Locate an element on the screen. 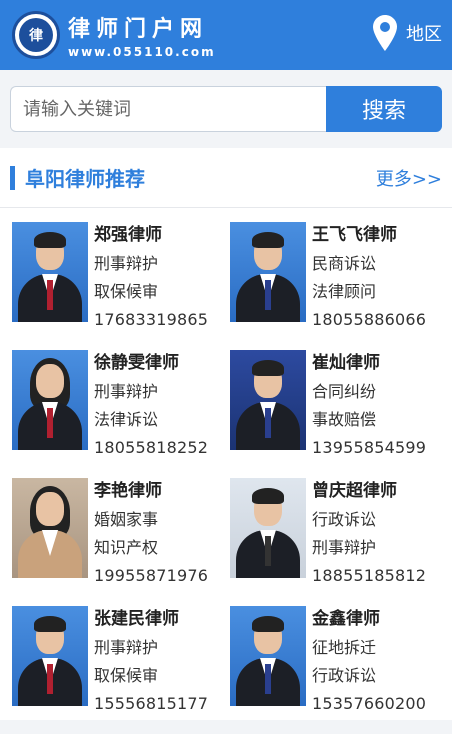 Image resolution: width=452 pixels, height=734 pixels. lawyer-specialty: 知识产权 is located at coordinates (126, 547).